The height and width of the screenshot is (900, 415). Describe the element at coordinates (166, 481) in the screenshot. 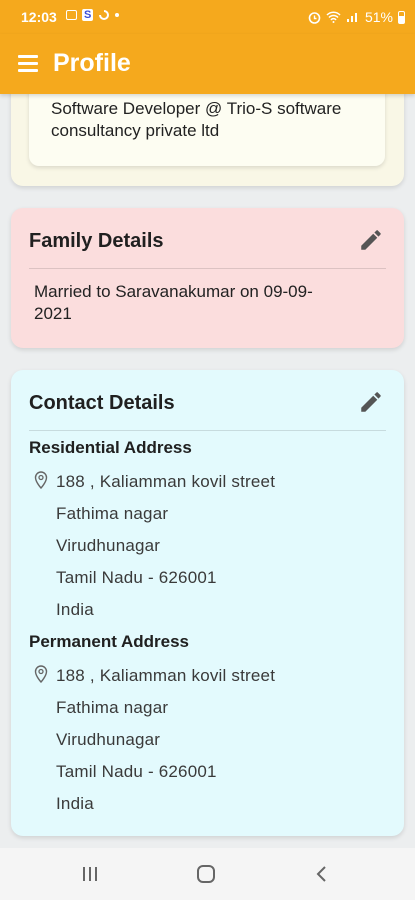

I see `residential-address-line: 188 , Kaliamman kovil street` at that location.